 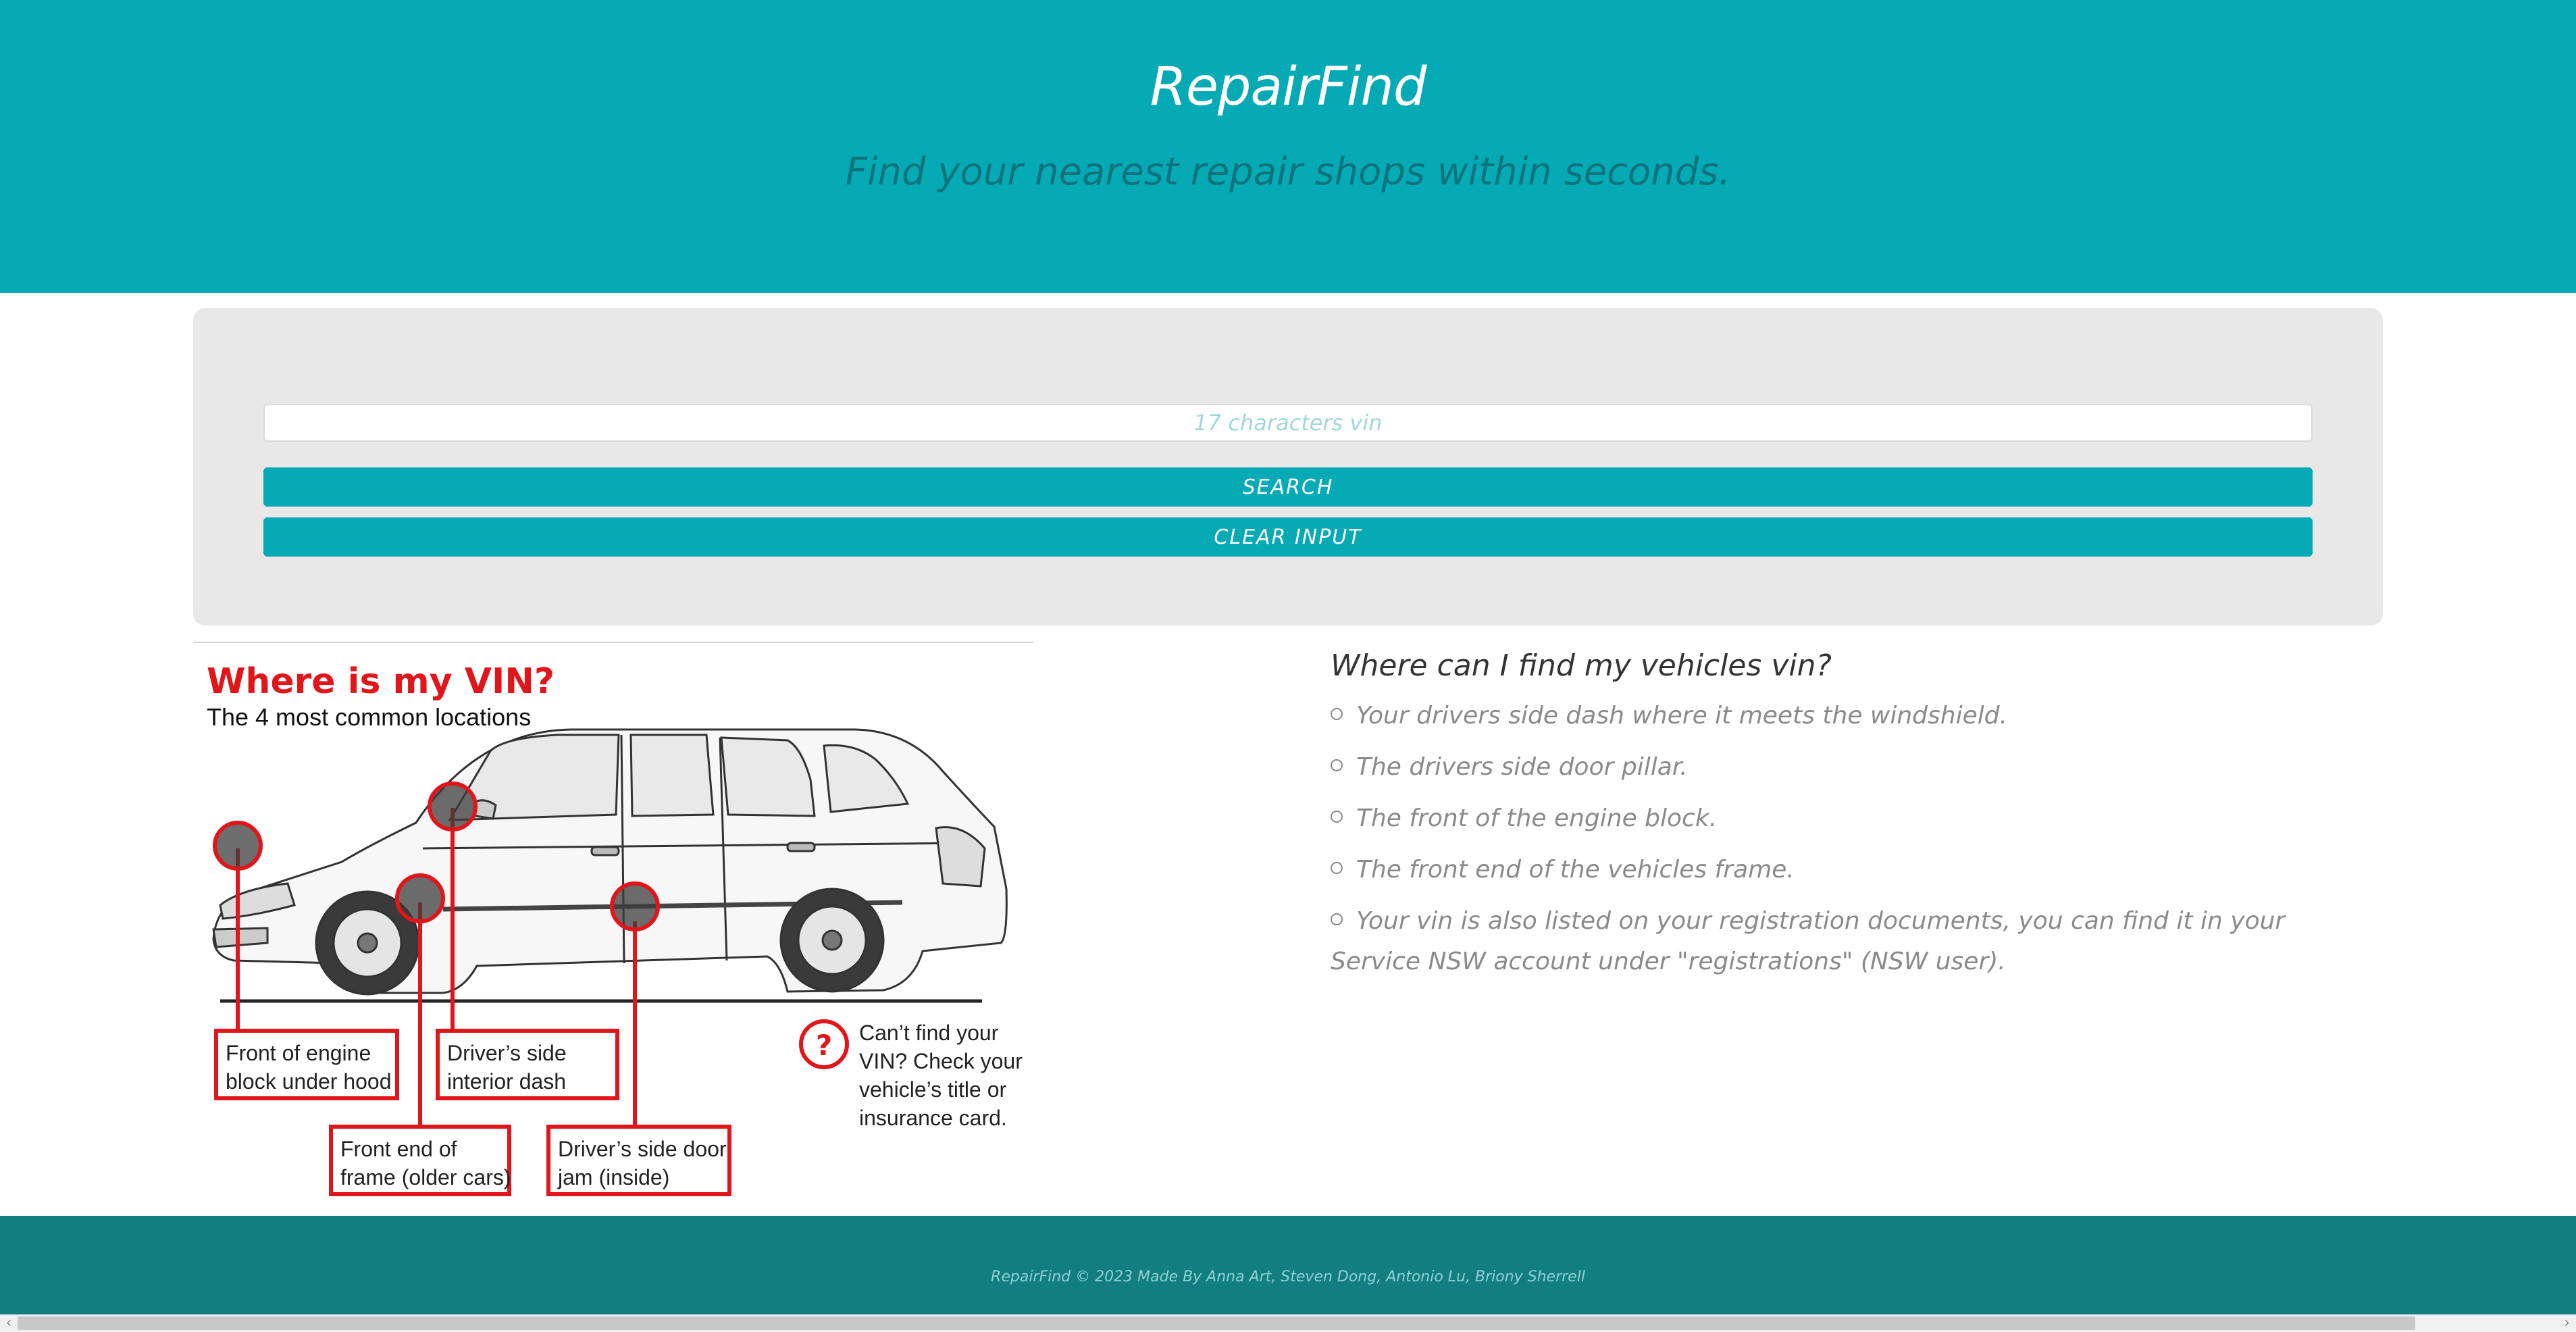 I want to click on engine-label-line1: Front of engine, so click(x=298, y=1053).